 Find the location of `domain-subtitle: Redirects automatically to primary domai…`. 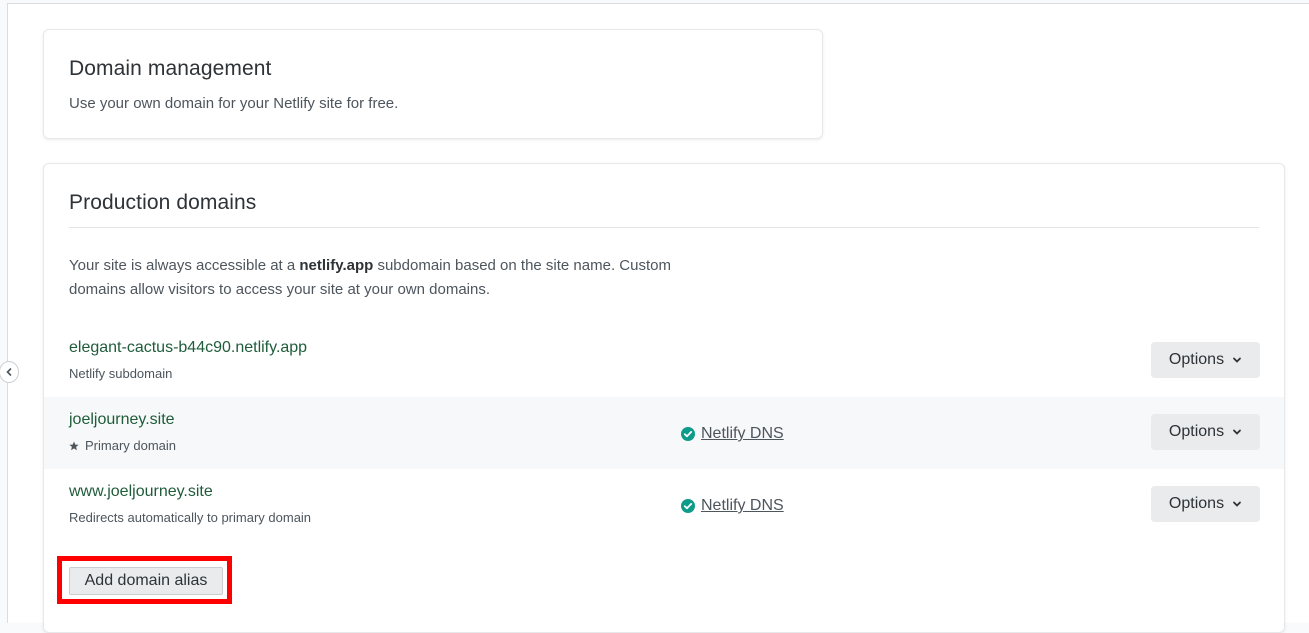

domain-subtitle: Redirects automatically to primary domai… is located at coordinates (190, 517).